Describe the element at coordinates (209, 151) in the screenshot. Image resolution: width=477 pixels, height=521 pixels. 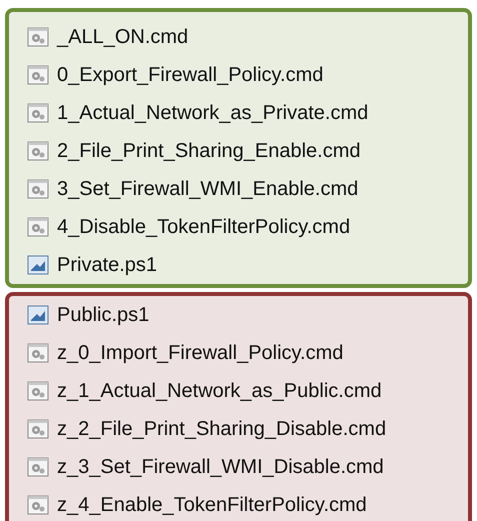
I see `file-name: 2_File_Print_Sharing_Enable.cmd` at that location.